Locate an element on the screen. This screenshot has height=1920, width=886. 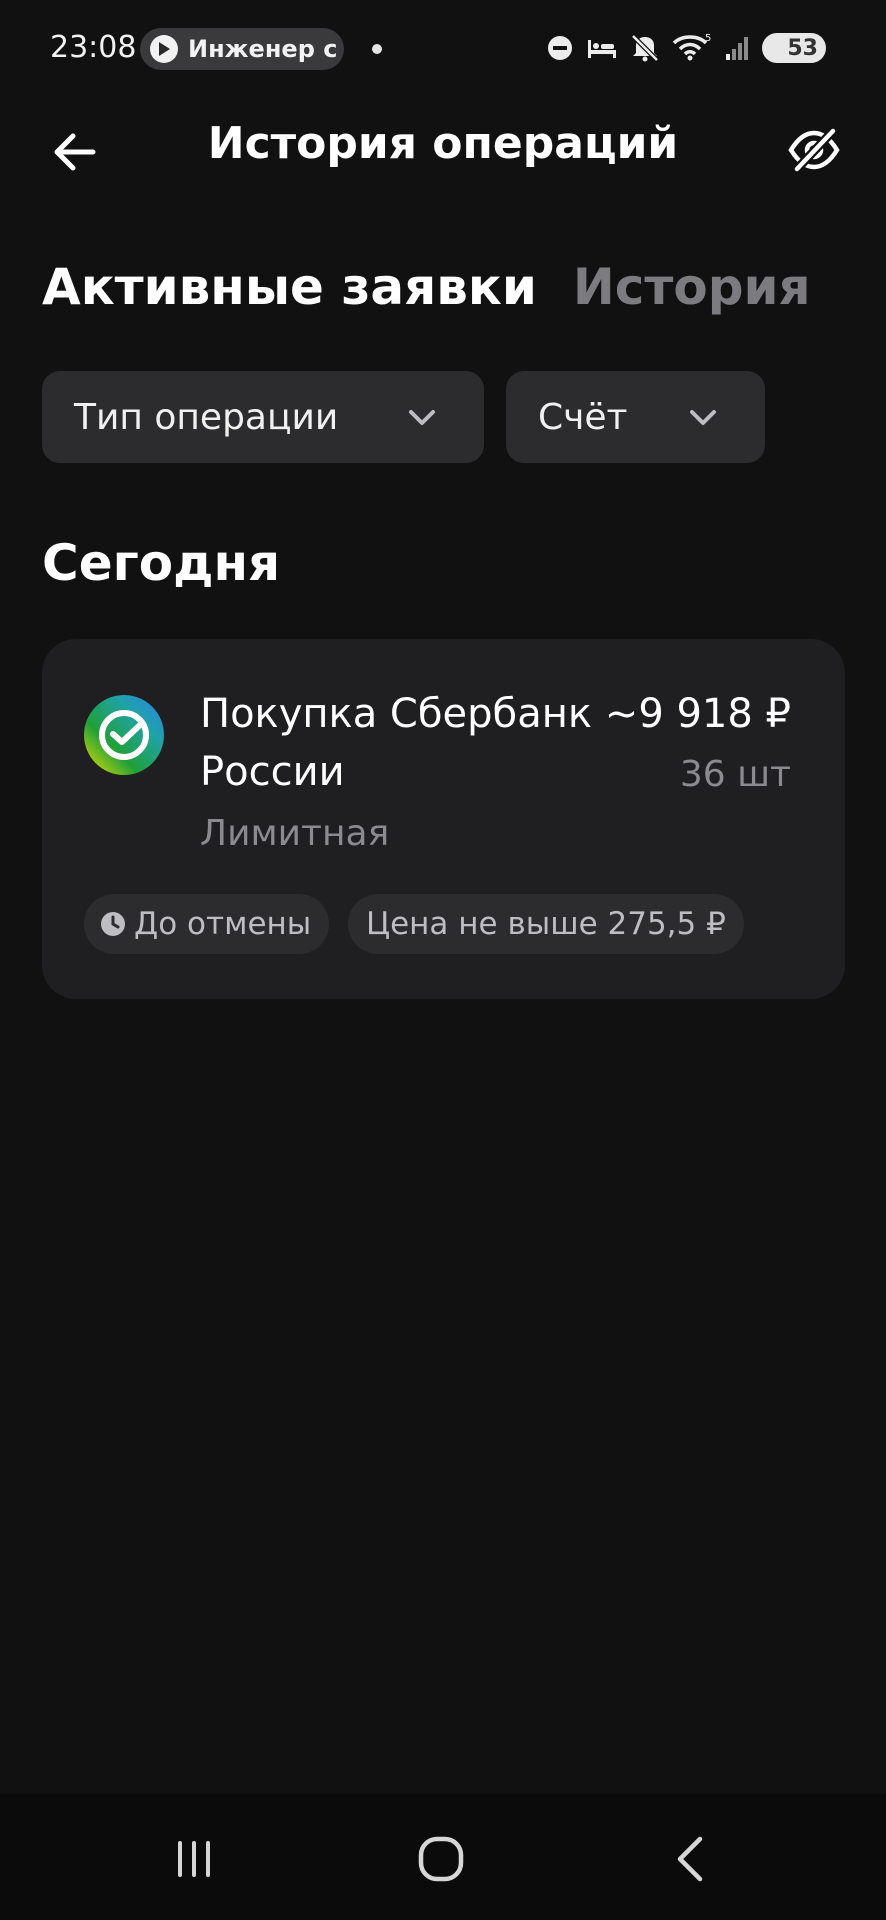
filter-label: Счёт is located at coordinates (583, 417).